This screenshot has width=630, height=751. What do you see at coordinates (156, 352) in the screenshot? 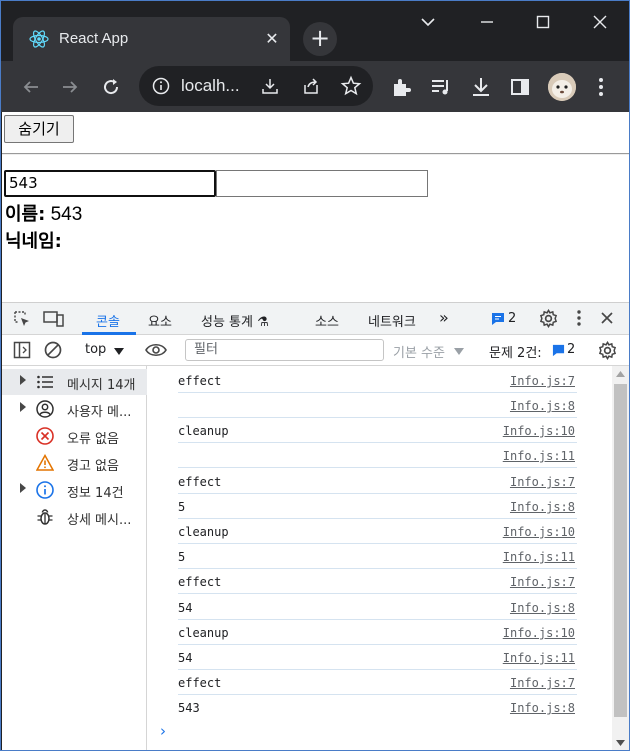
I see `live-expression-eye-icon` at bounding box center [156, 352].